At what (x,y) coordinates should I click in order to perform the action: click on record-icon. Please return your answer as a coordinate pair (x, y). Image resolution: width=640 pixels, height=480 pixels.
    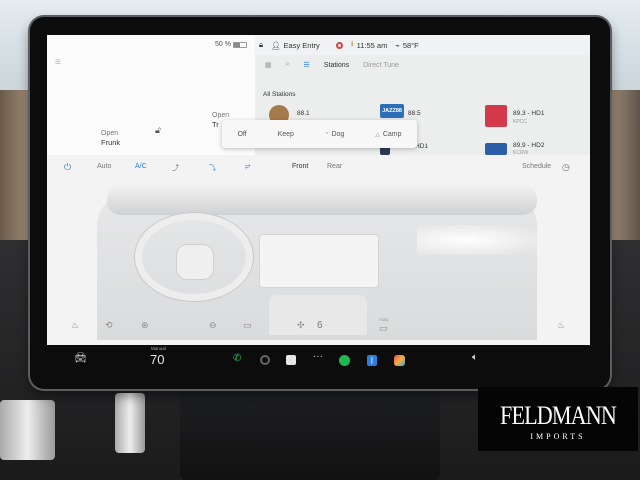
    Looking at the image, I should click on (339, 45).